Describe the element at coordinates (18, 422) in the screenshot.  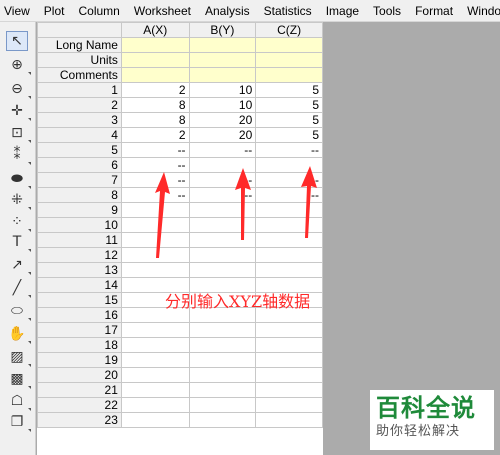
I see `layer-icon: ❐` at that location.